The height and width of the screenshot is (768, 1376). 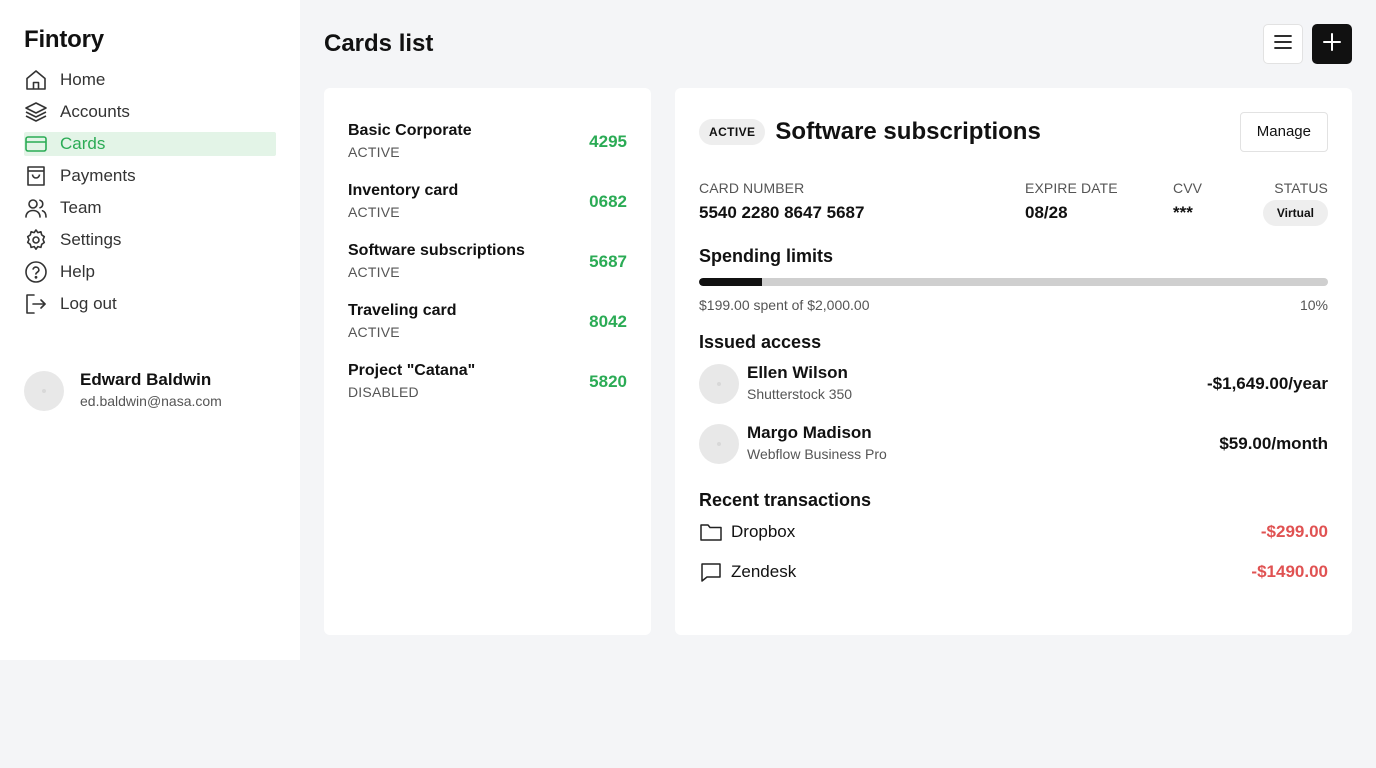 What do you see at coordinates (782, 212) in the screenshot?
I see `card-number: 5540 2280 8647 5687` at bounding box center [782, 212].